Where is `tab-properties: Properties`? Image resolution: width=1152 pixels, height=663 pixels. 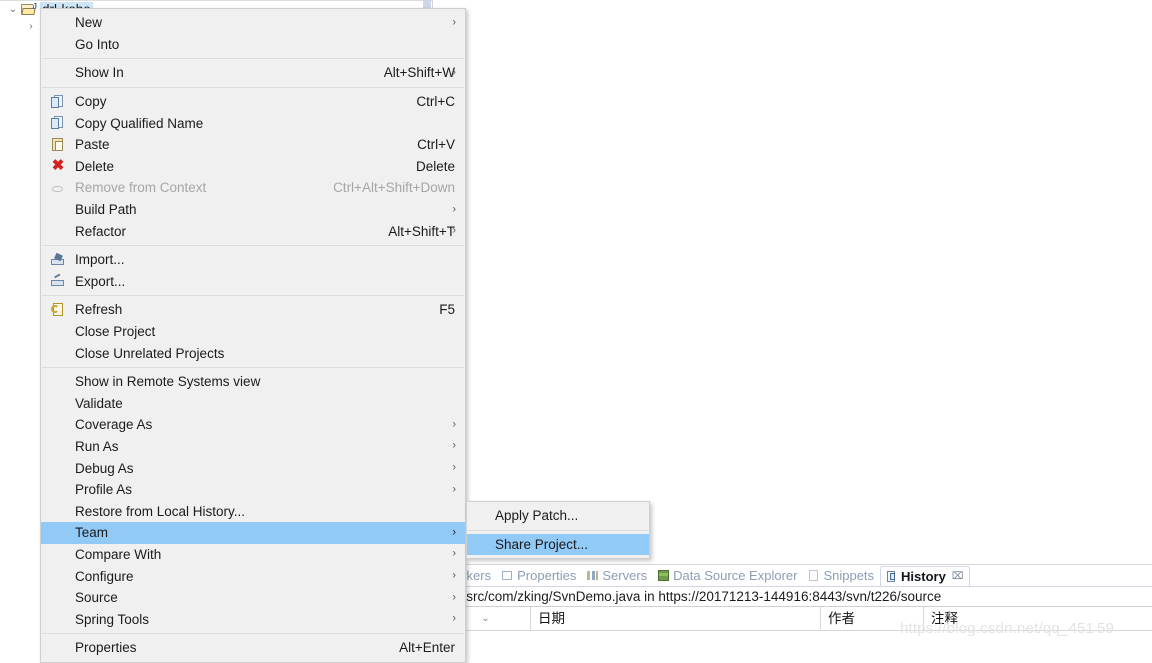
tab-properties: Properties is located at coordinates (539, 575).